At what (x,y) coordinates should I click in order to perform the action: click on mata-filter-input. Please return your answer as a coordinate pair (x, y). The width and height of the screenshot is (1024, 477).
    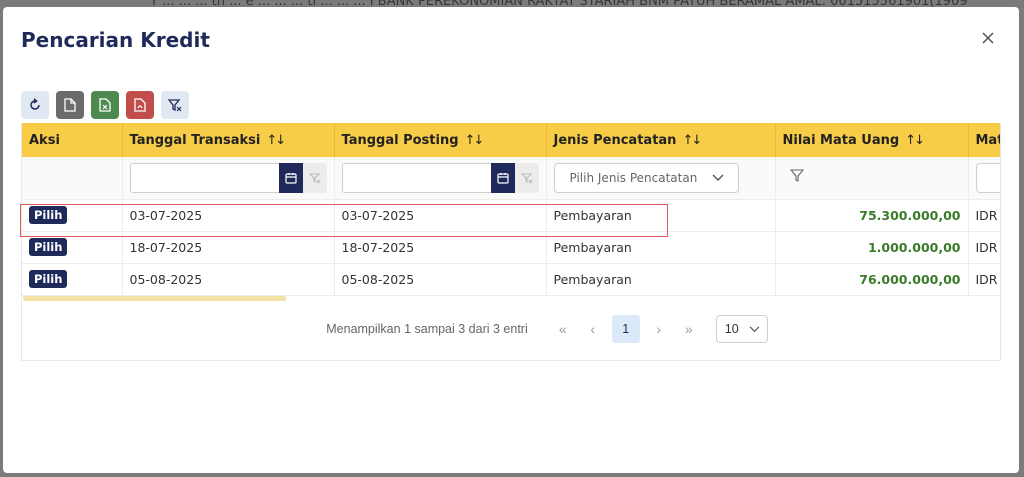
    Looking at the image, I should click on (987, 177).